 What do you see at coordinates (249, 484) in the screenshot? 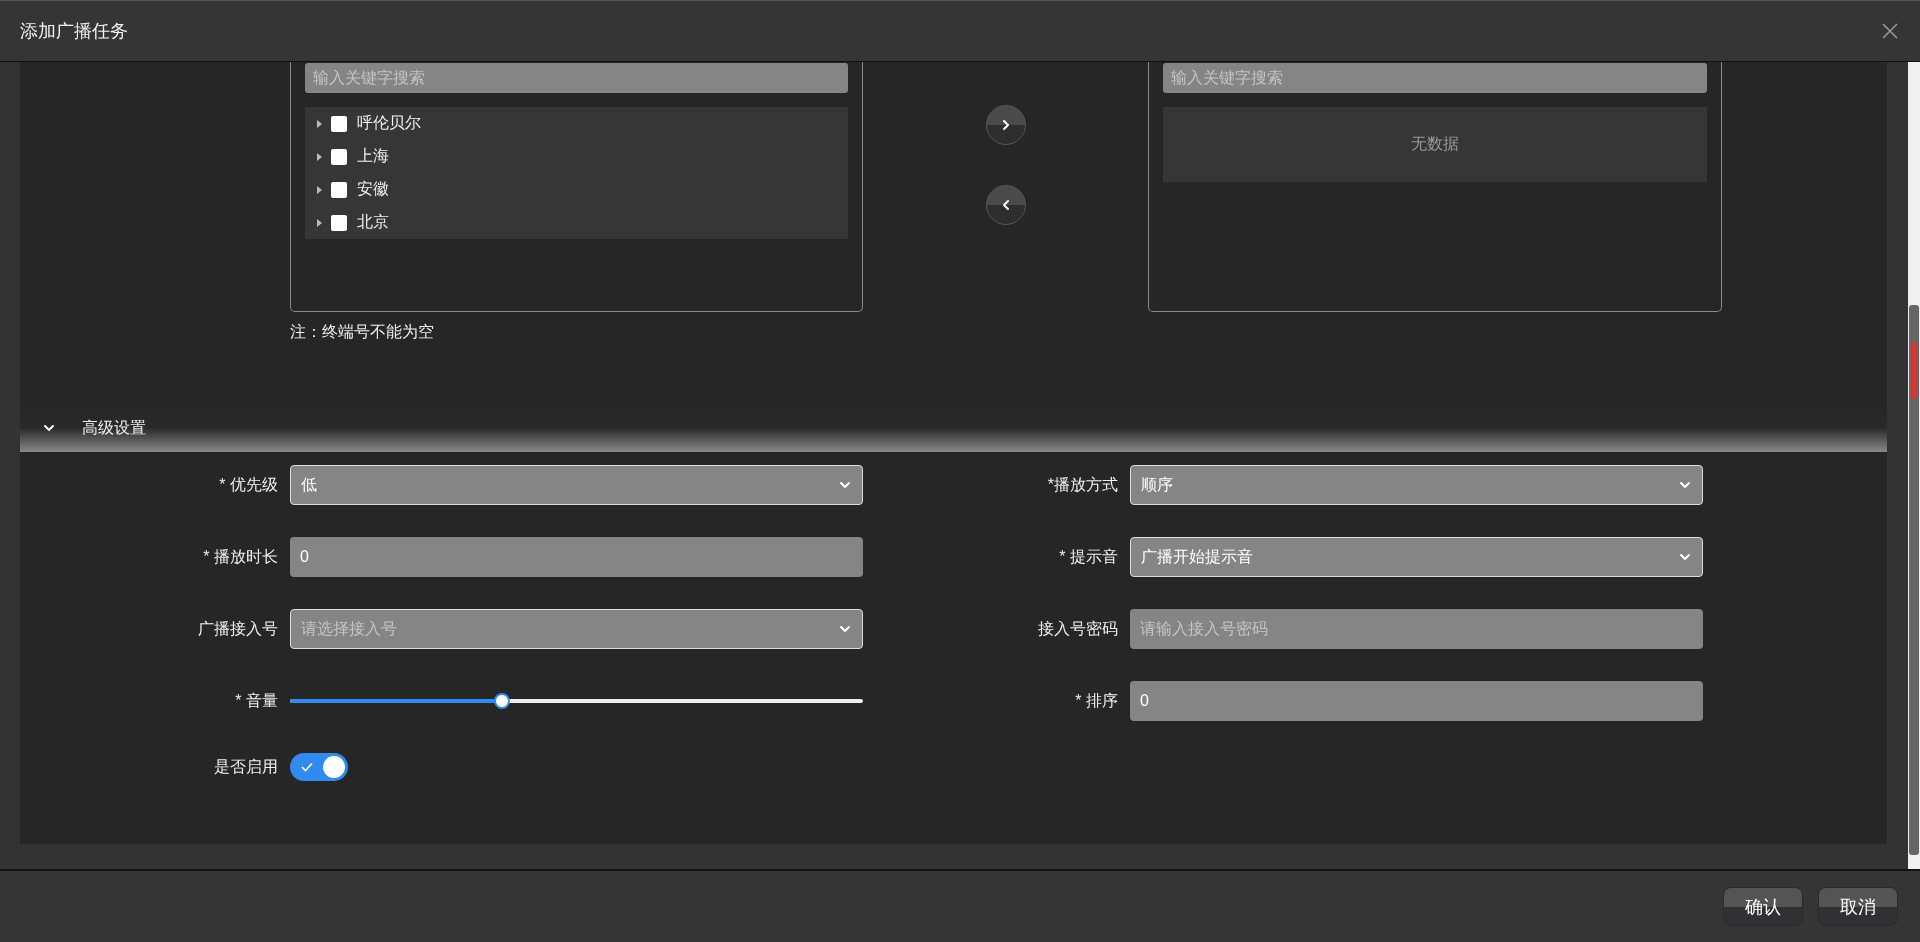
I see `field-label: * 优先级` at bounding box center [249, 484].